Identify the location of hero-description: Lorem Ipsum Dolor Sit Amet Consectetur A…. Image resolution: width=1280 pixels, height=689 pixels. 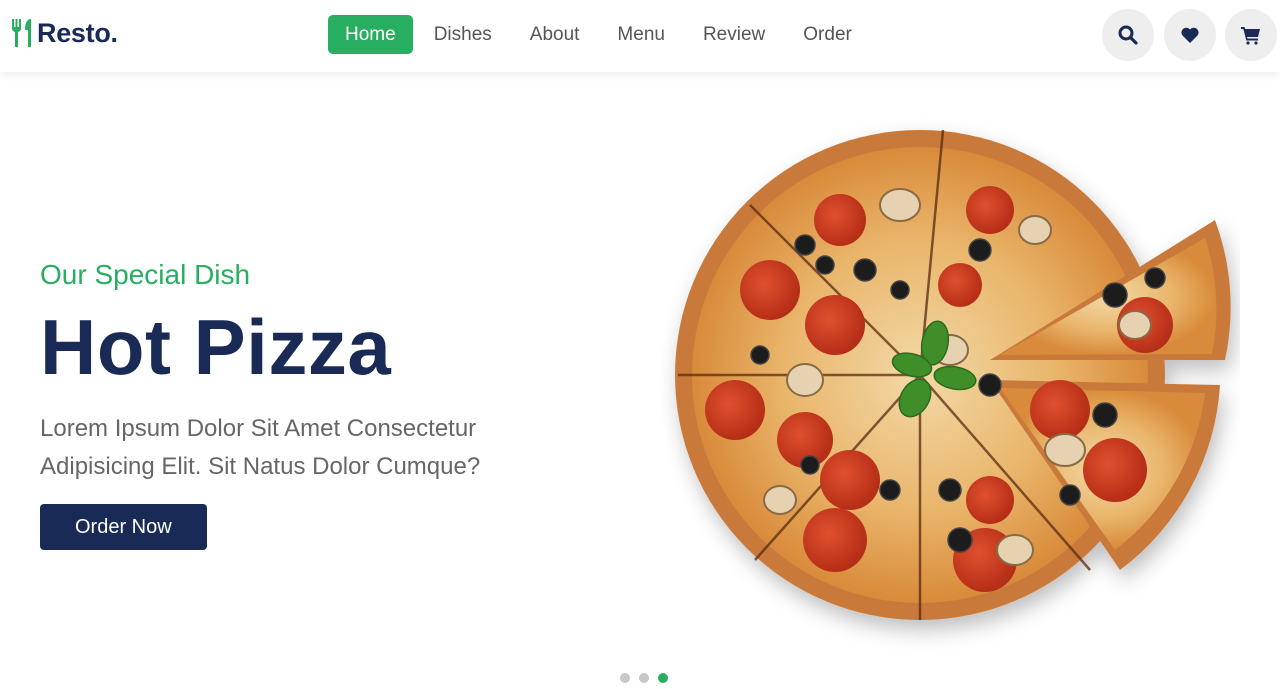
(260, 447).